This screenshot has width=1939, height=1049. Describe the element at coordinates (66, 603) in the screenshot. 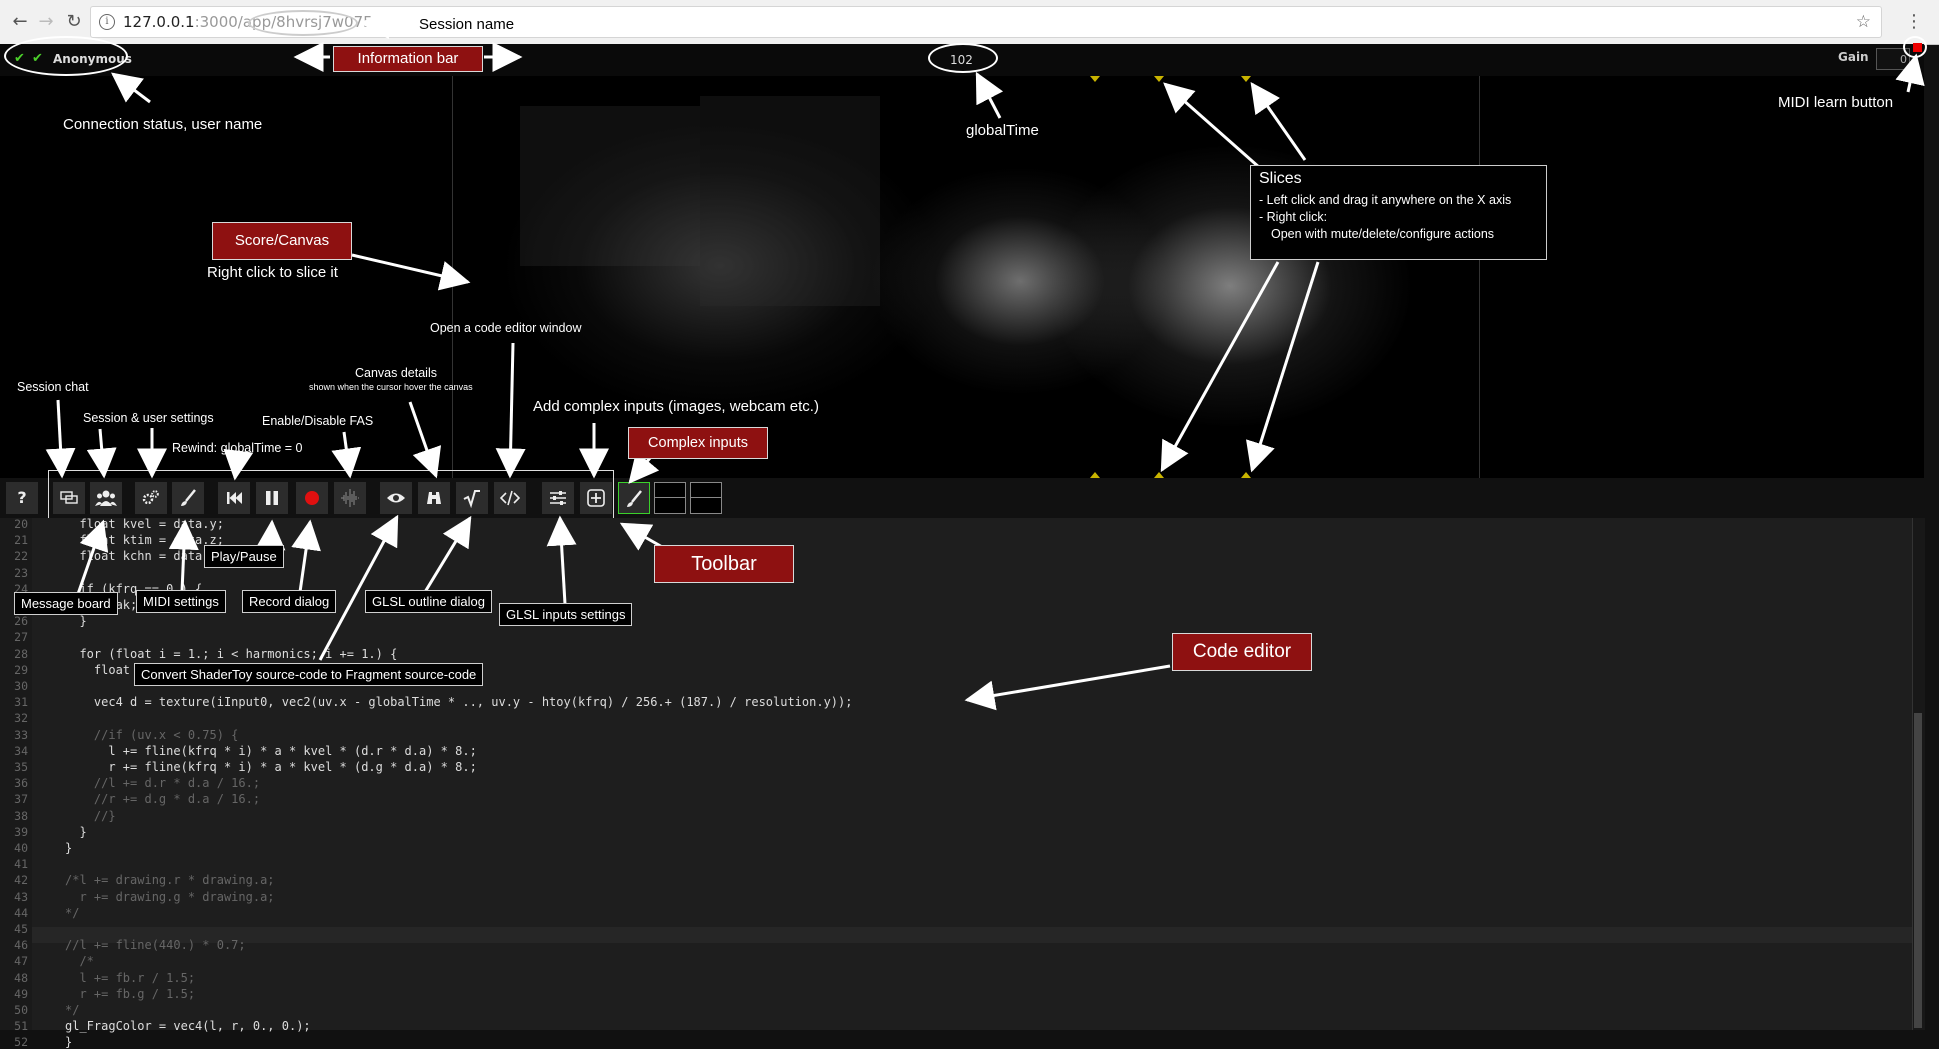

I see `message-board-label: Message board` at that location.